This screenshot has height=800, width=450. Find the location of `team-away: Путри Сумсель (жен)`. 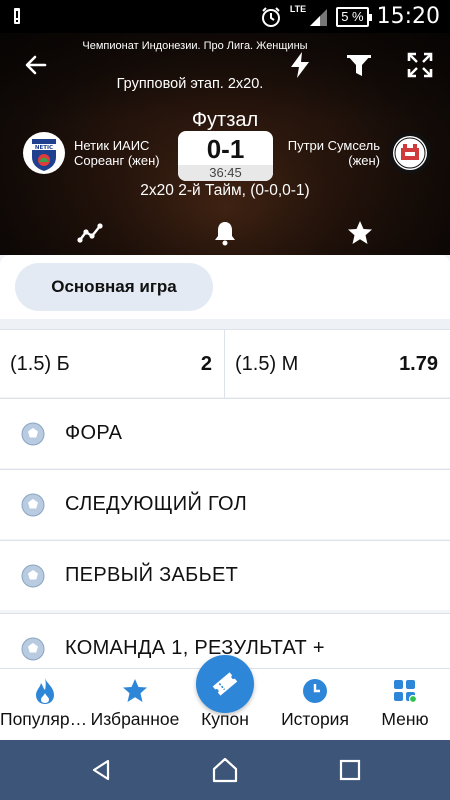

team-away: Путри Сумсель (жен) is located at coordinates (356, 153).